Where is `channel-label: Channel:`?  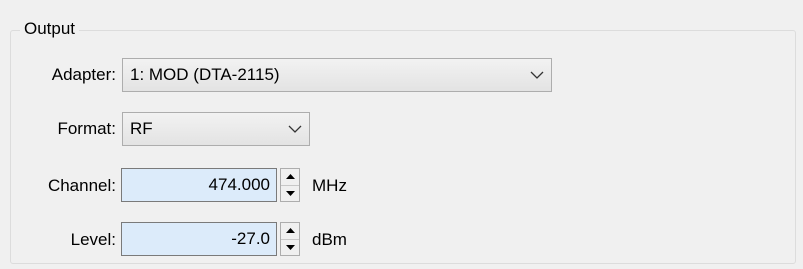
channel-label: Channel: is located at coordinates (81, 185).